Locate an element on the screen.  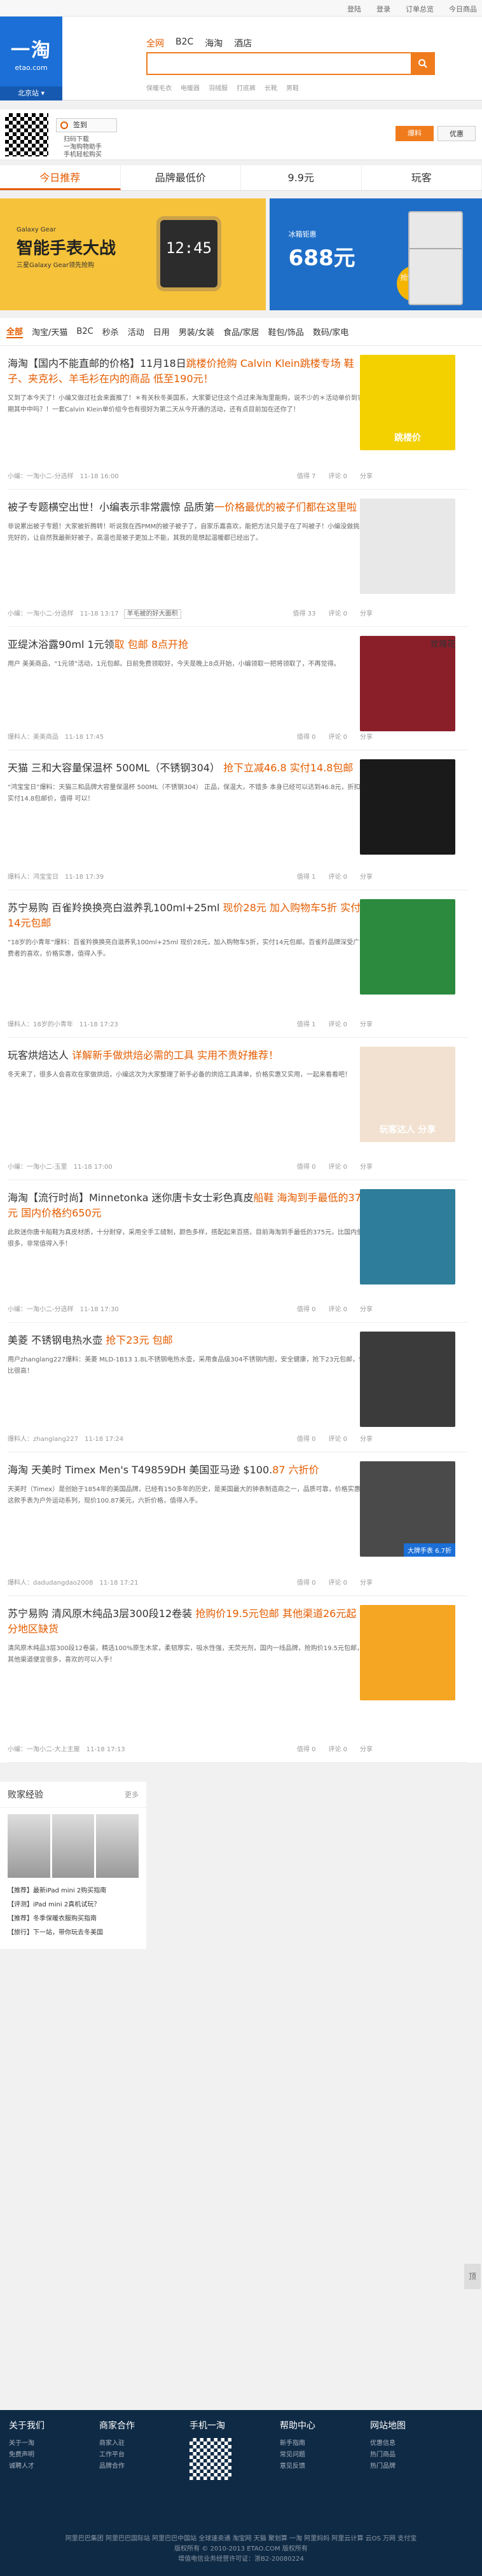
worth-count: 值得 33 is located at coordinates (304, 612).